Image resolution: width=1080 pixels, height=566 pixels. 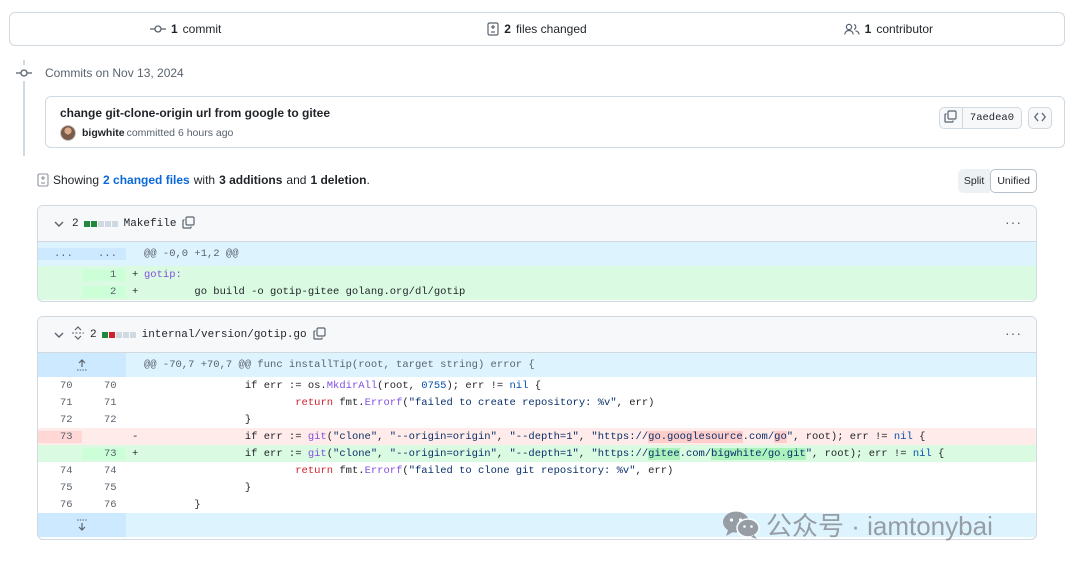 I want to click on new-line-number: 70, so click(x=104, y=386).